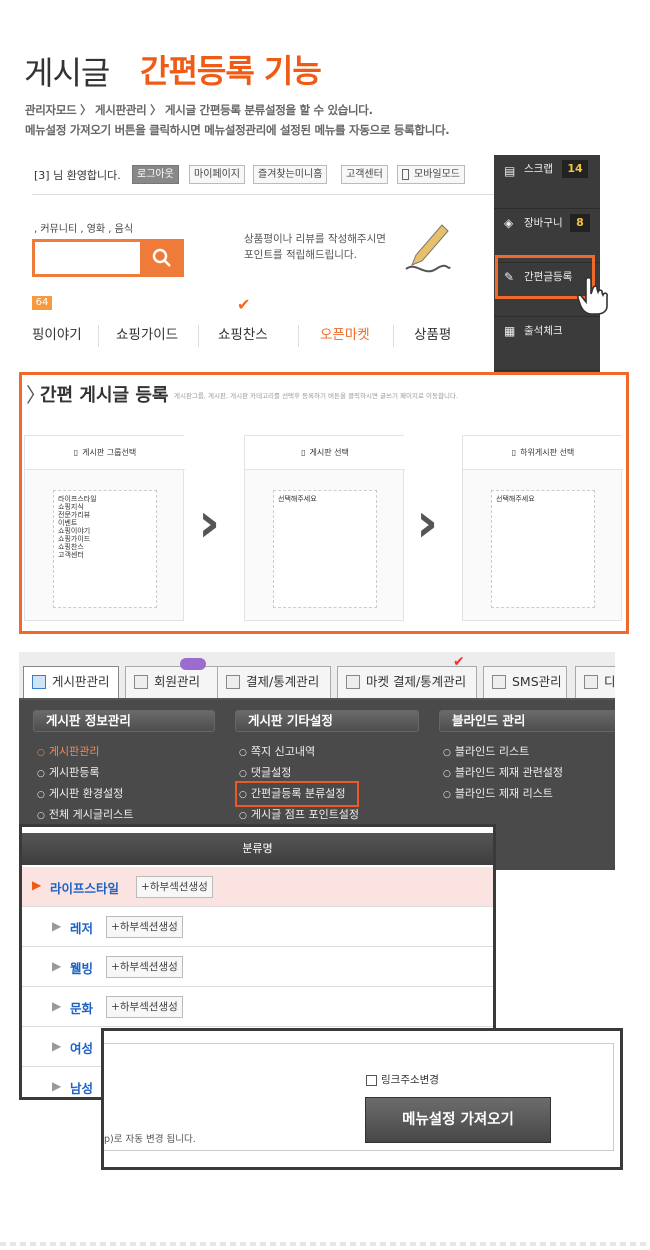 The height and width of the screenshot is (1250, 650). What do you see at coordinates (155, 174) in the screenshot?
I see `logout-button: 로그아웃` at bounding box center [155, 174].